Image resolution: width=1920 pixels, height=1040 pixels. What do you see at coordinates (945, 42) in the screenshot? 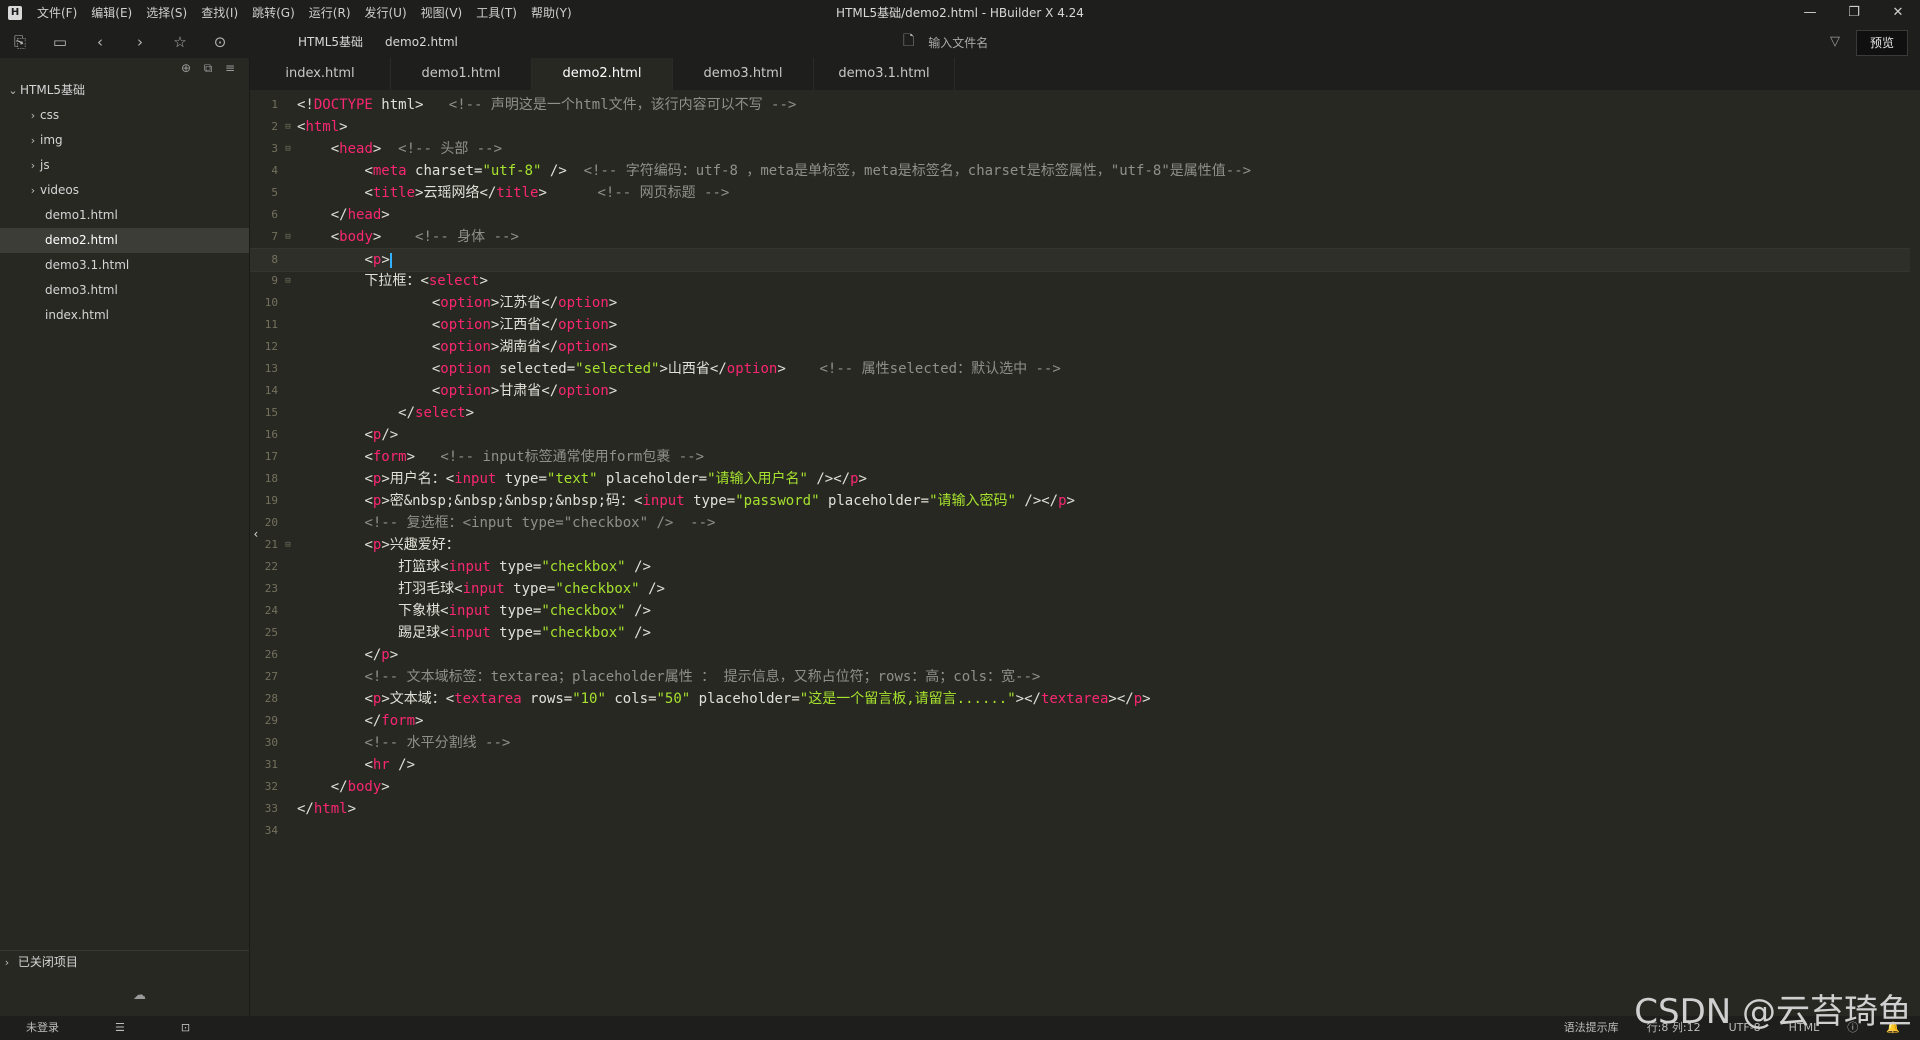
I see `file-search-input: 🗋 输入文件名` at bounding box center [945, 42].